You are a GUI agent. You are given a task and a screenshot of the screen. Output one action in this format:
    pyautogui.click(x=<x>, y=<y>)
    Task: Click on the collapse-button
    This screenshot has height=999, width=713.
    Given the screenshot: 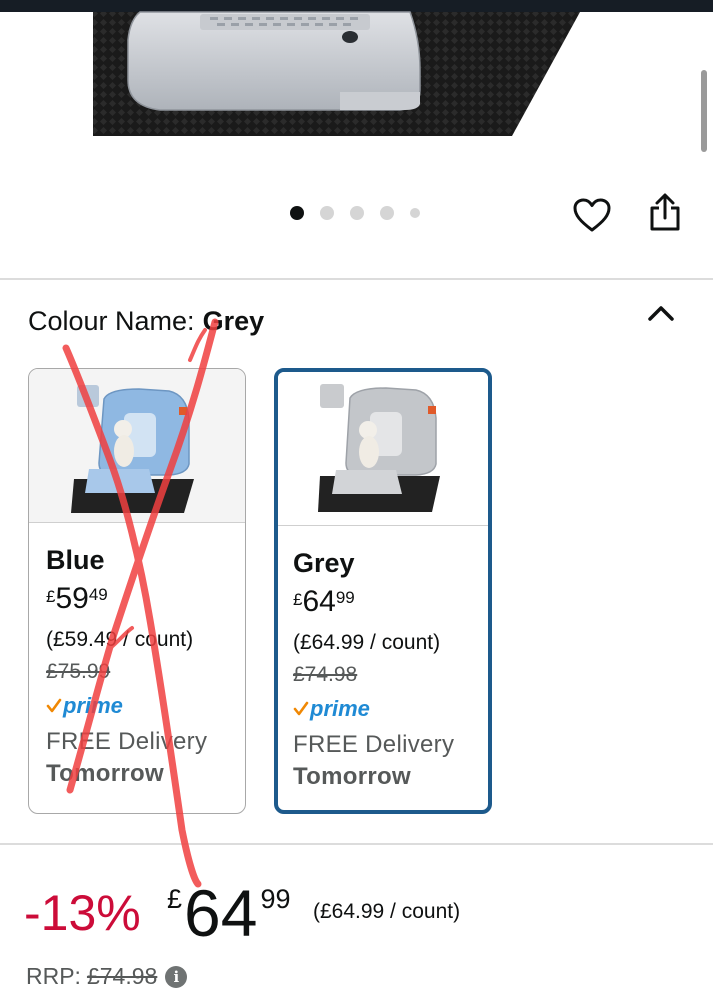 What is the action you would take?
    pyautogui.click(x=661, y=313)
    